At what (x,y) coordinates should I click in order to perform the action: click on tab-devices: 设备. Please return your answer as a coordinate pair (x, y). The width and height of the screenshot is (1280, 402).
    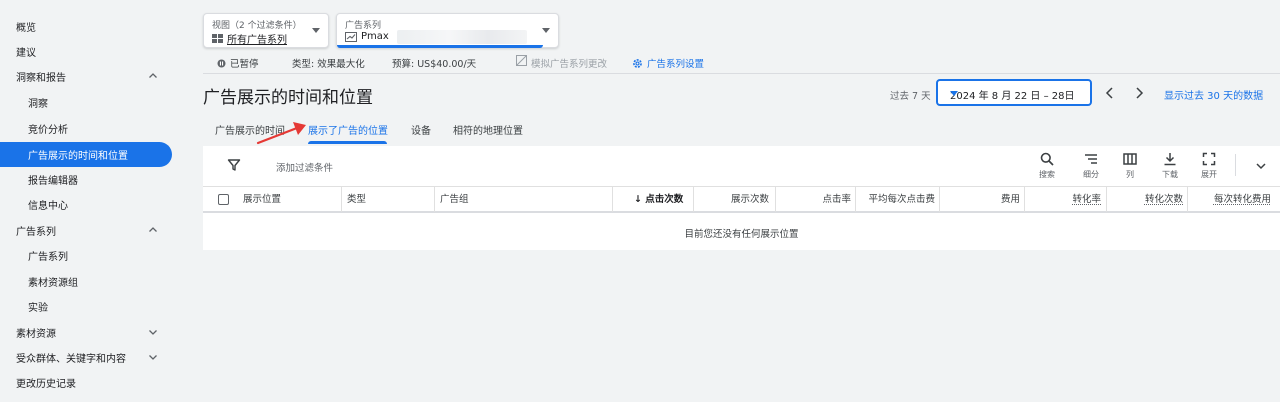
    Looking at the image, I should click on (421, 129).